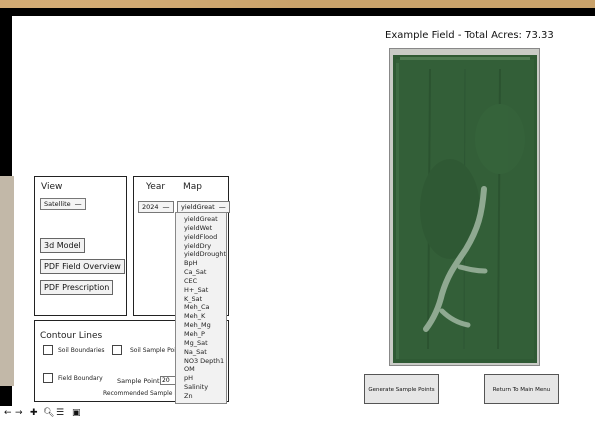 This screenshot has height=421, width=595. I want to click on sample-points-label: Sample Points, so click(140, 381).